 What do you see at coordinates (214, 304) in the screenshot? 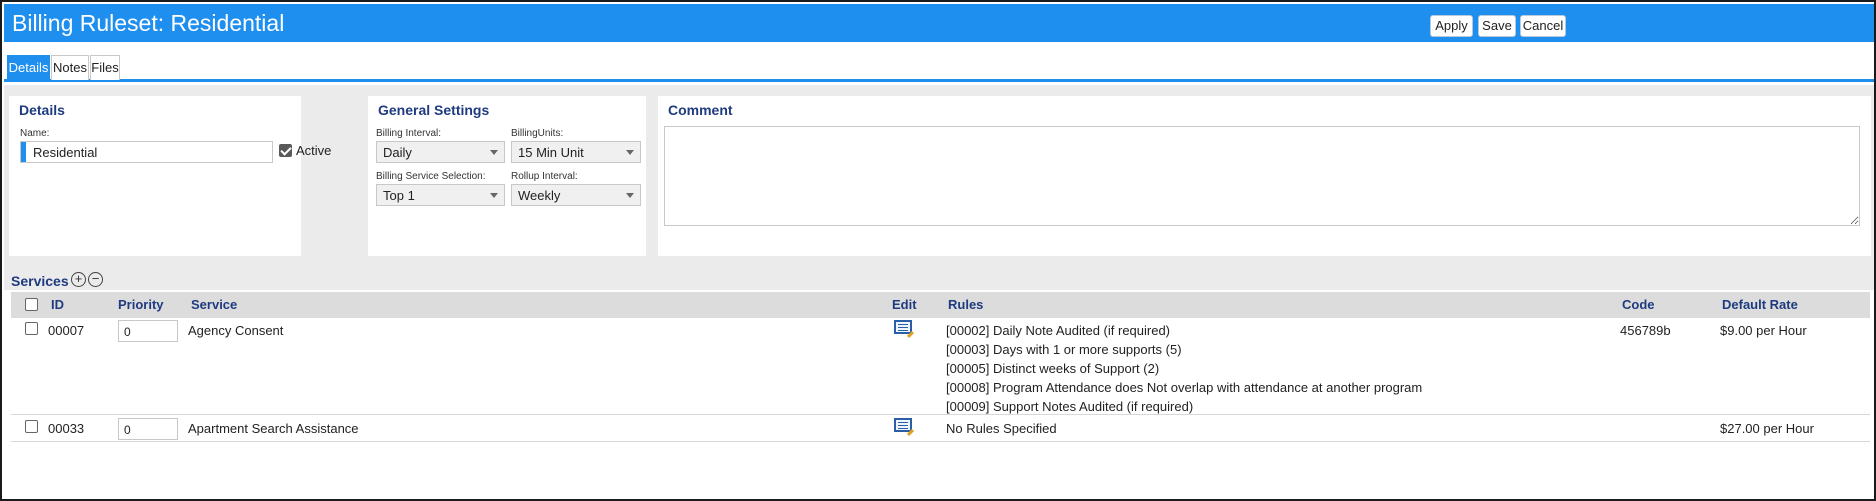
I see `col-service: Service` at bounding box center [214, 304].